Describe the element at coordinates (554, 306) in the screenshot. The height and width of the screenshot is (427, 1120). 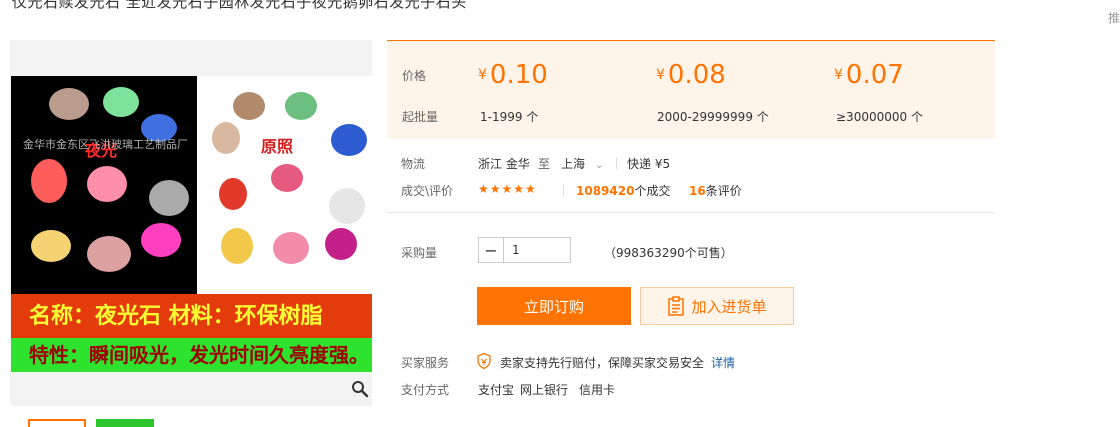
I see `buy-now-button: 立即订购` at that location.